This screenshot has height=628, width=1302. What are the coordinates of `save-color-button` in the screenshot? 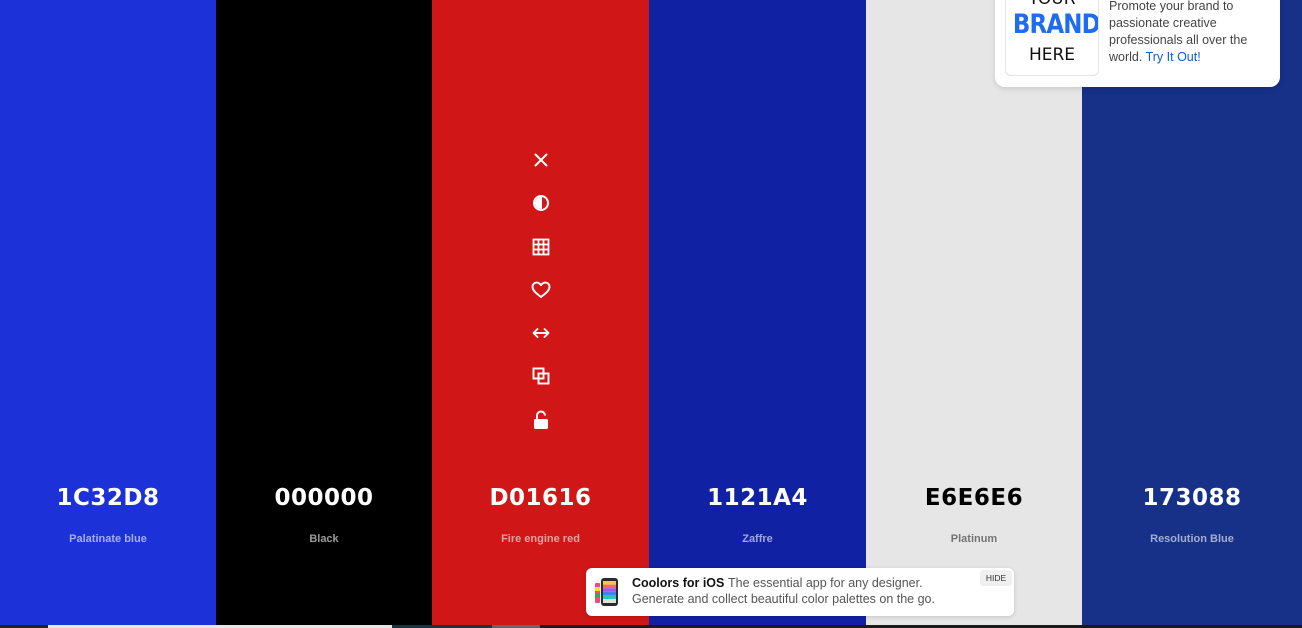 It's located at (541, 290).